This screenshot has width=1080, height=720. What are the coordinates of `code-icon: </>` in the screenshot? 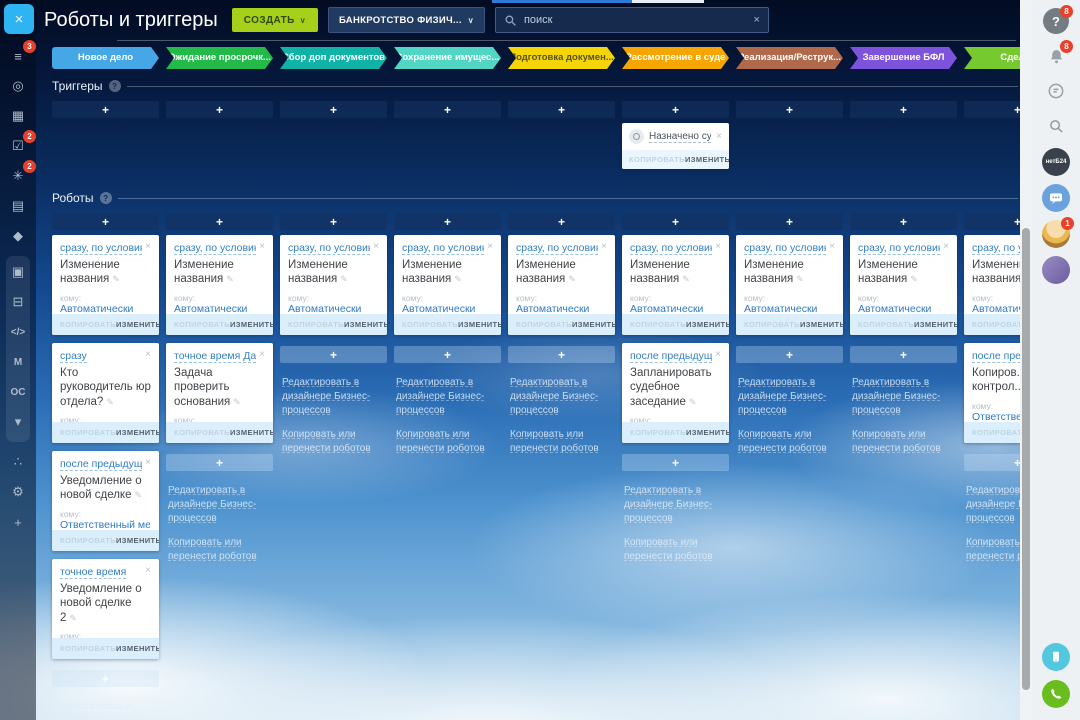 It's located at (18, 332).